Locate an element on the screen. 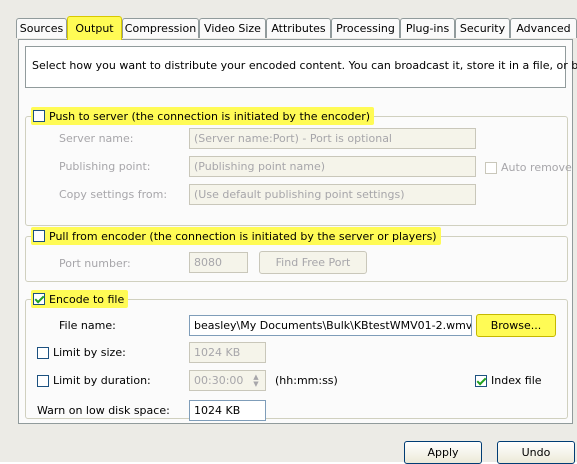 The height and width of the screenshot is (464, 577). publishing-point-input: (Publishing point name) is located at coordinates (332, 166).